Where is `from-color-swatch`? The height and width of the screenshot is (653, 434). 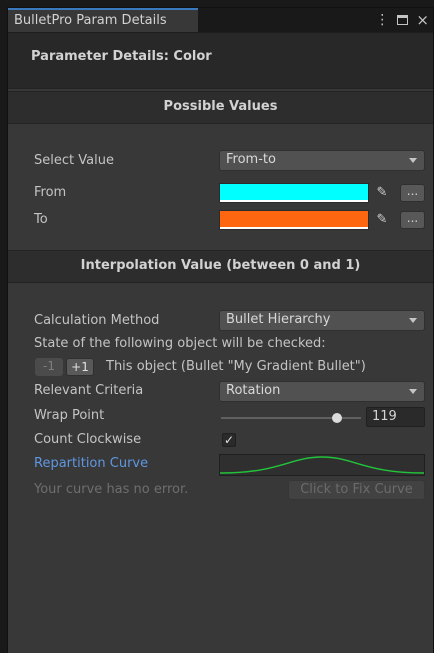 from-color-swatch is located at coordinates (294, 192).